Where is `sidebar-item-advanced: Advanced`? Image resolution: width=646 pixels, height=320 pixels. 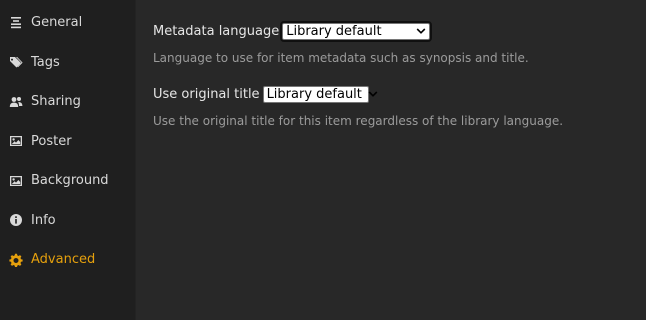 sidebar-item-advanced: Advanced is located at coordinates (68, 260).